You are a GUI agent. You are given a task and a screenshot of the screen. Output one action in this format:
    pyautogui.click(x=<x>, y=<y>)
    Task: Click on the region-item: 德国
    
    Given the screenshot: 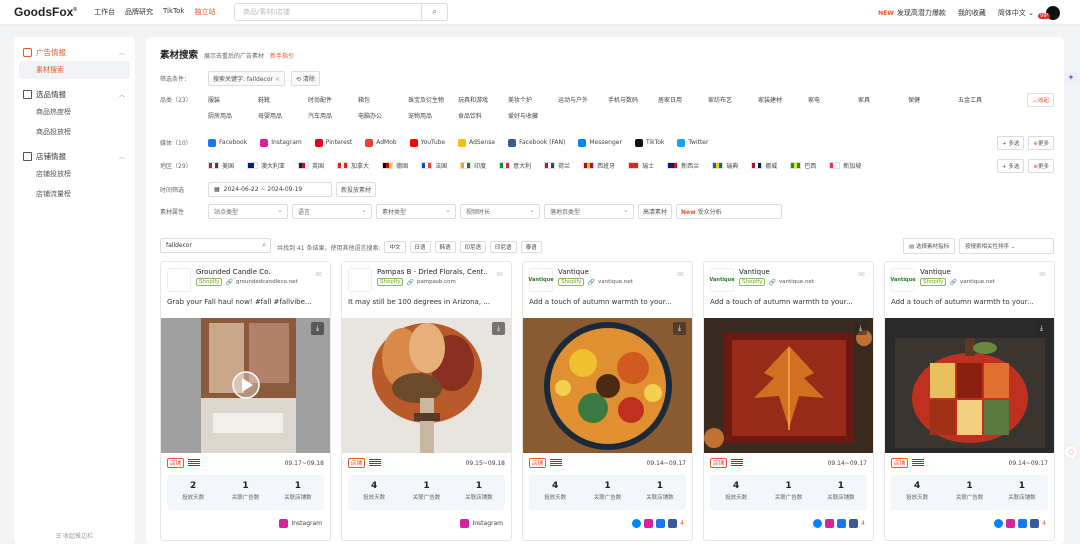 What is the action you would take?
    pyautogui.click(x=395, y=165)
    